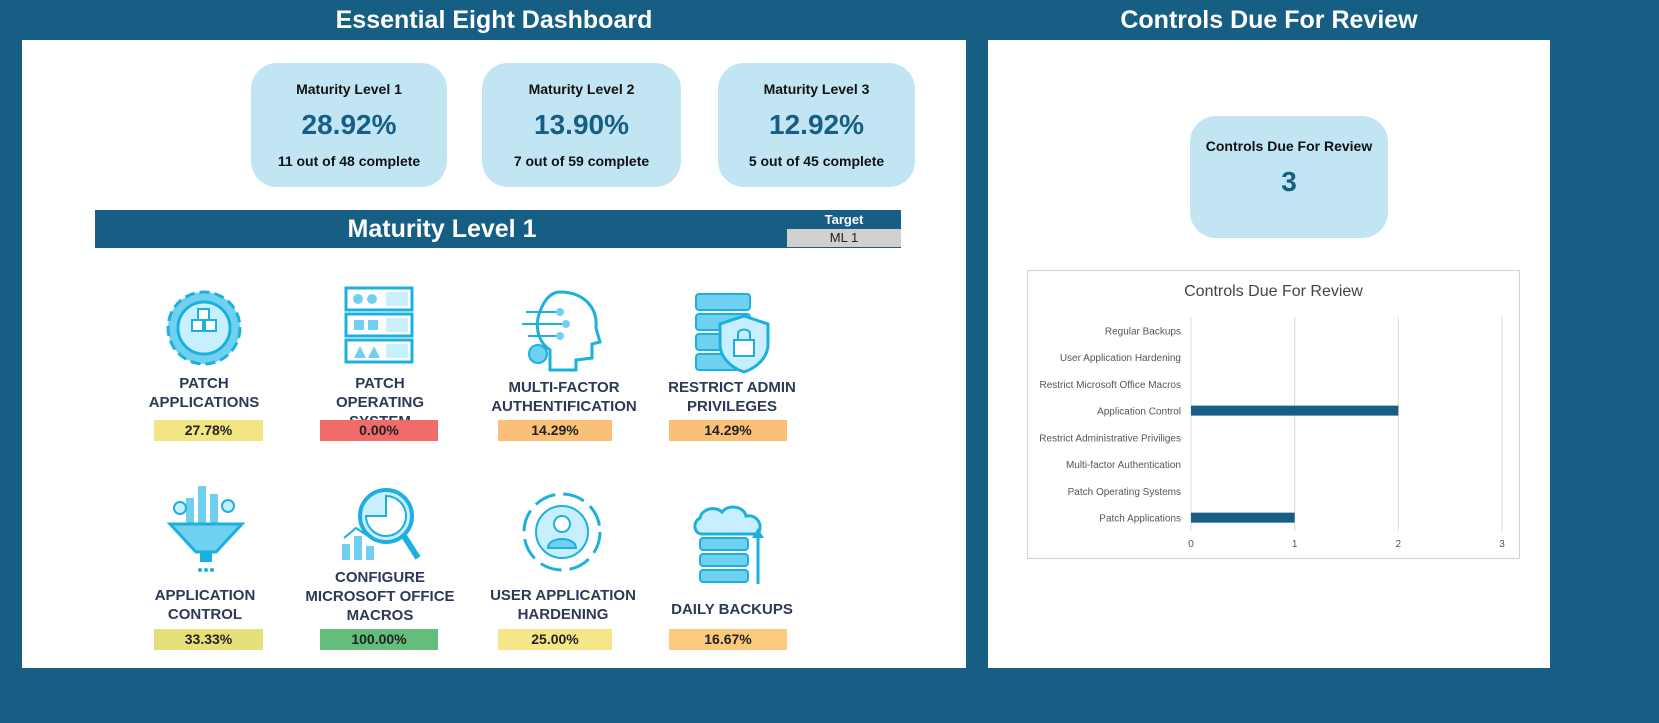  I want to click on tile-value-configure-macros: 100.00%, so click(379, 639).